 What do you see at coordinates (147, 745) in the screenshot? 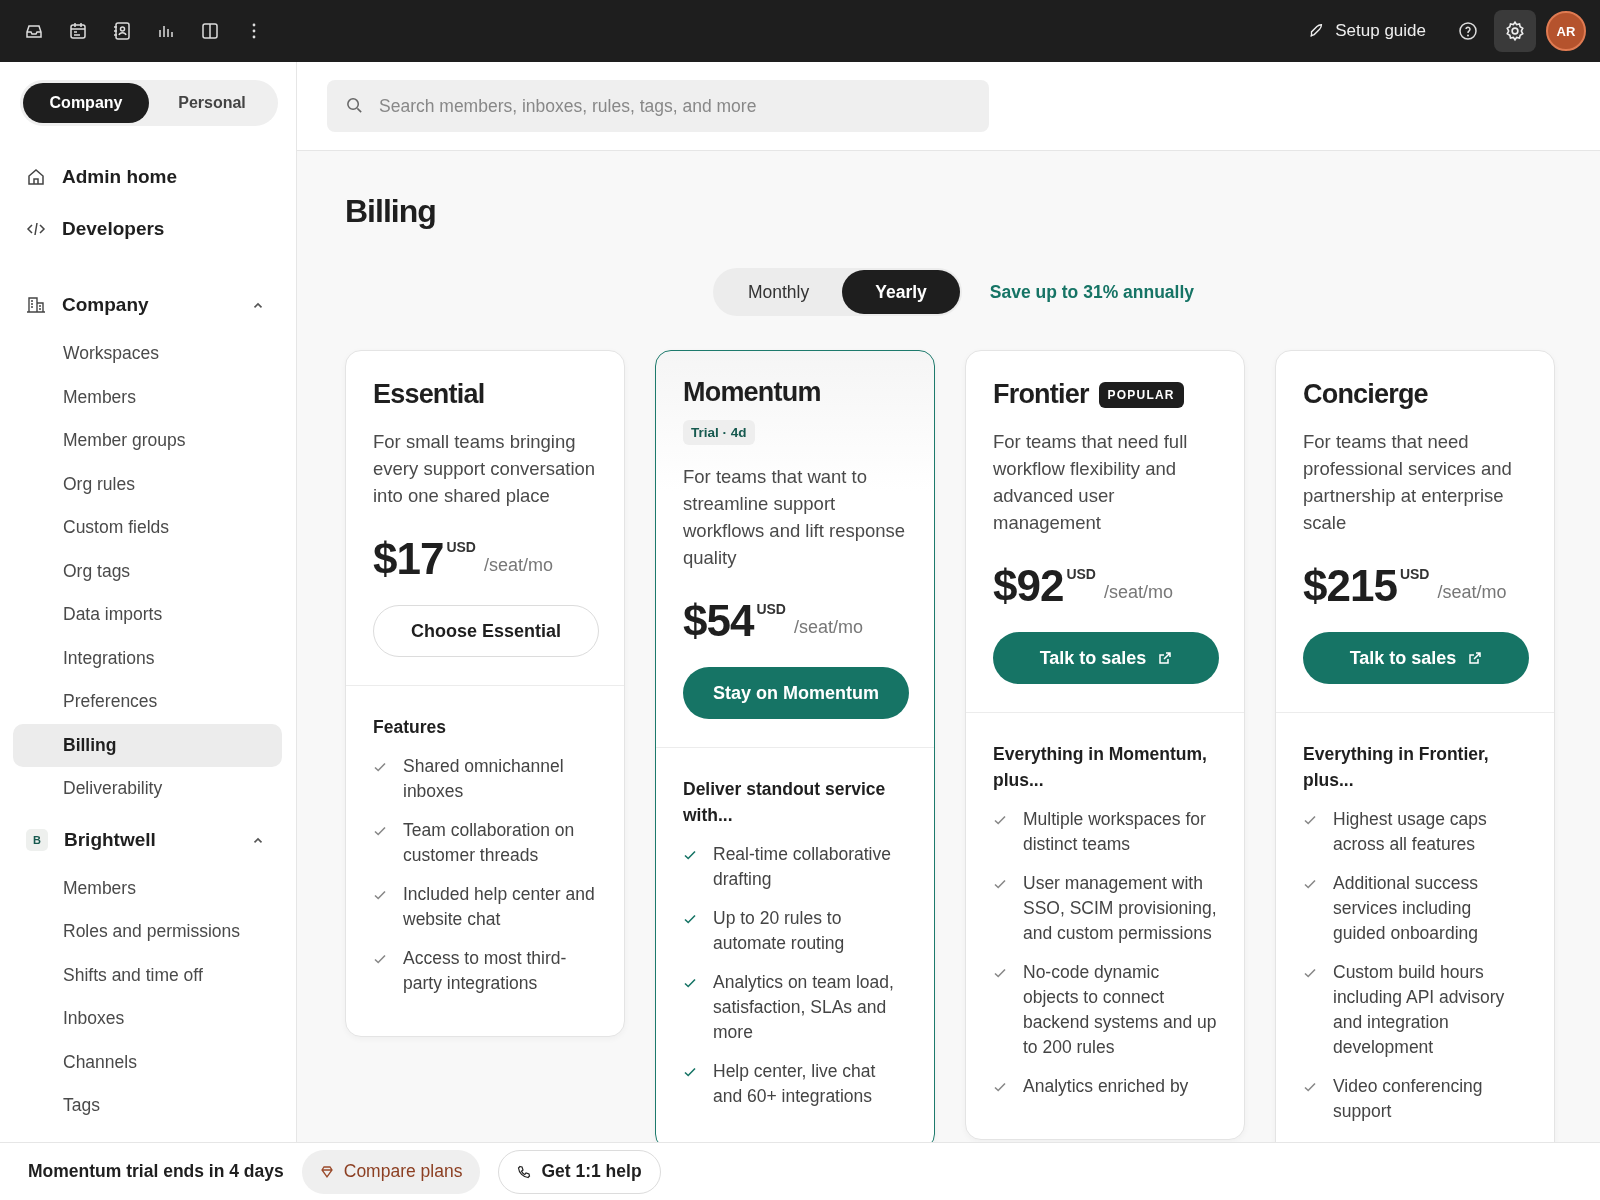
I see `sidebar-item: Billing` at bounding box center [147, 745].